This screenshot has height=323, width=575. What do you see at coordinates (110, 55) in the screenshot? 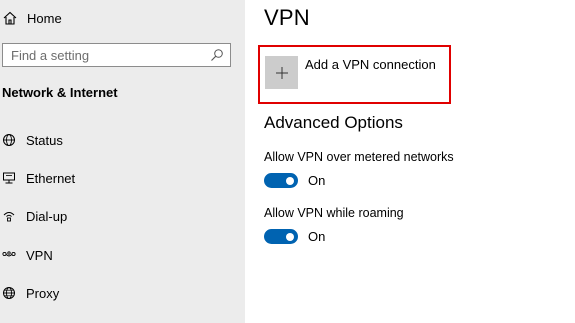
I see `search-input` at bounding box center [110, 55].